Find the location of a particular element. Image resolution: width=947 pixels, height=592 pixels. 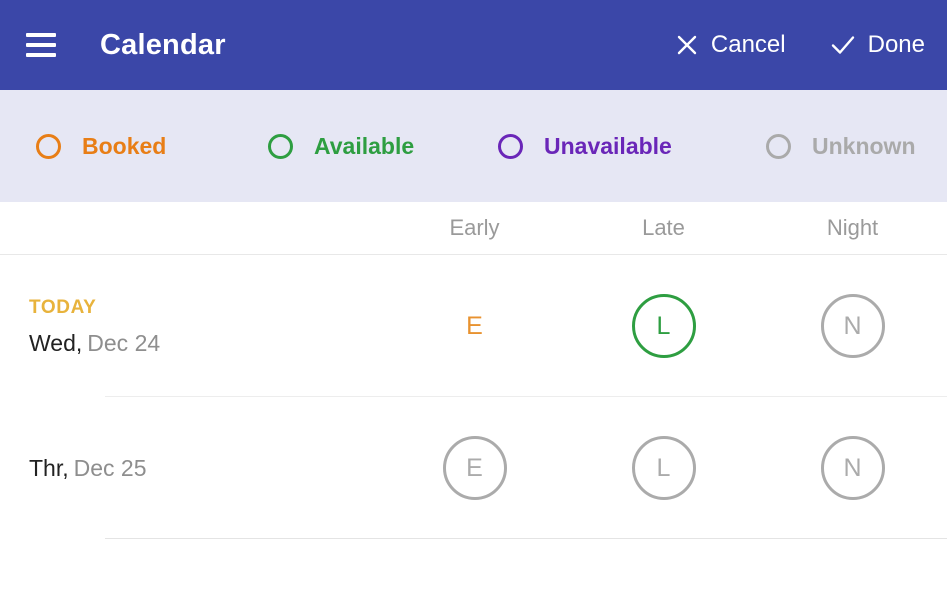

legend-item-unknown: Unknown is located at coordinates (841, 145).